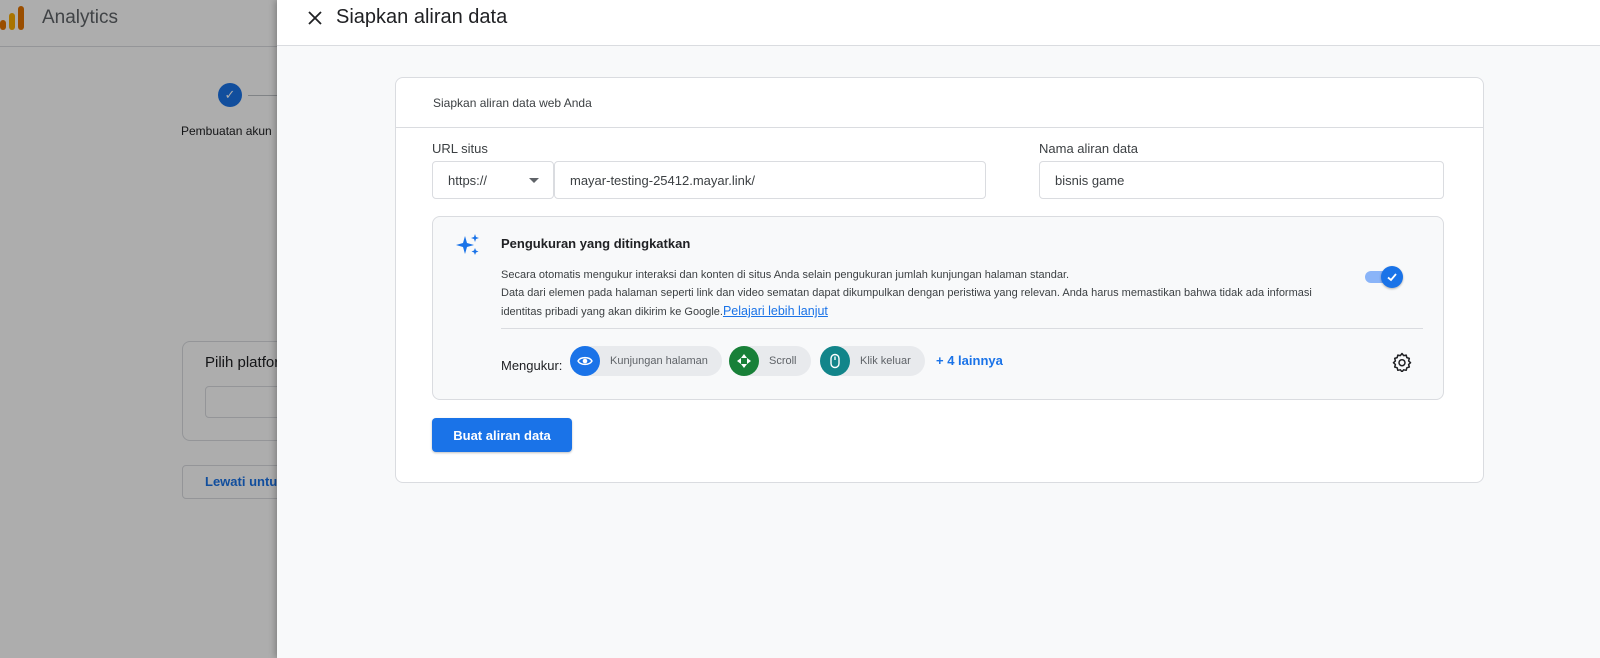 This screenshot has width=1600, height=658. I want to click on chip-label: Kunjungan halaman, so click(659, 361).